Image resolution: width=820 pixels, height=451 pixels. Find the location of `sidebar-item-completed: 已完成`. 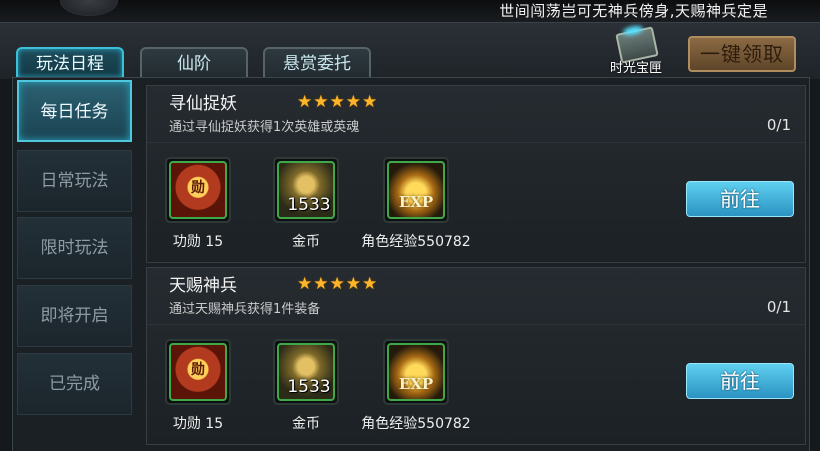

sidebar-item-completed: 已完成 is located at coordinates (74, 384).